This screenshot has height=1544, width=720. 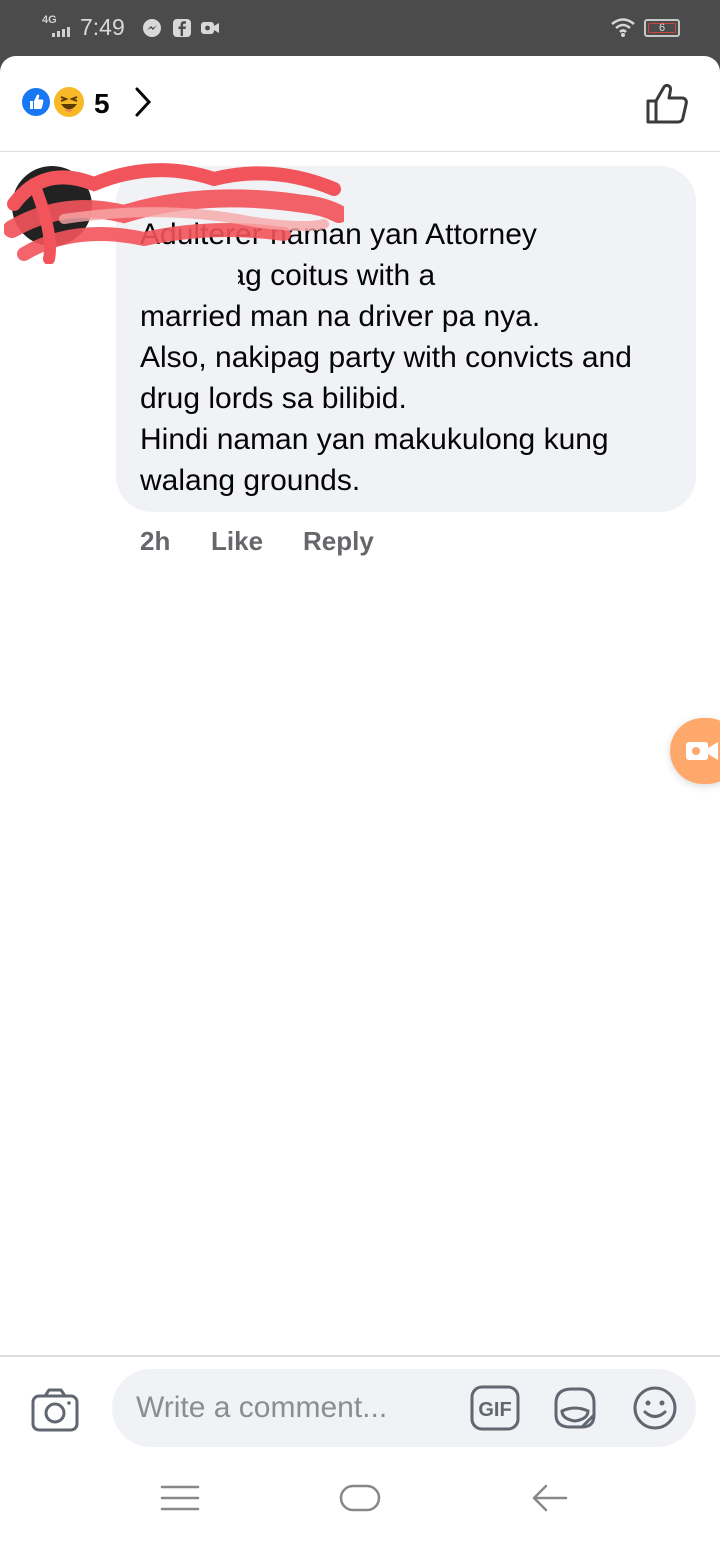 What do you see at coordinates (102, 27) in the screenshot?
I see `clock: 7:49` at bounding box center [102, 27].